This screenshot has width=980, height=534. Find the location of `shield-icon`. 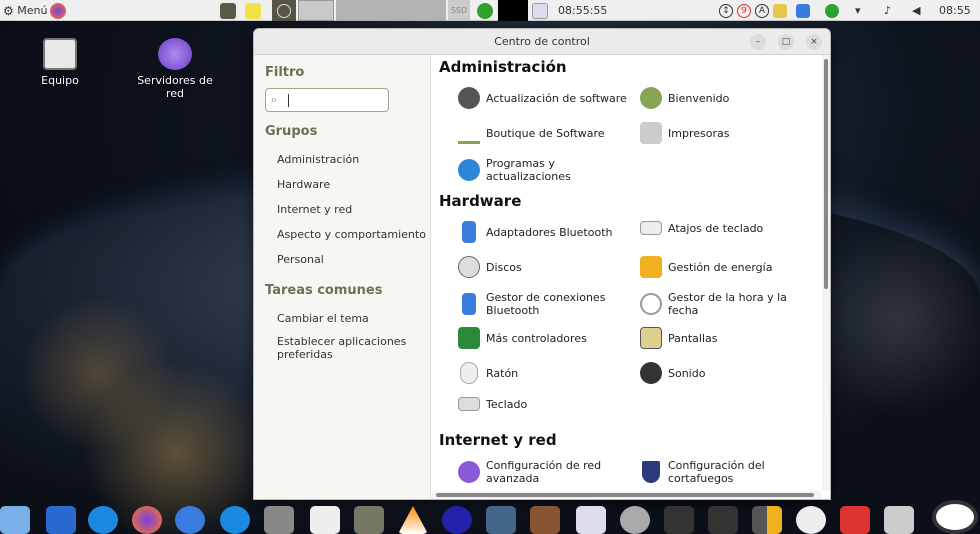

shield-icon is located at coordinates (803, 10).